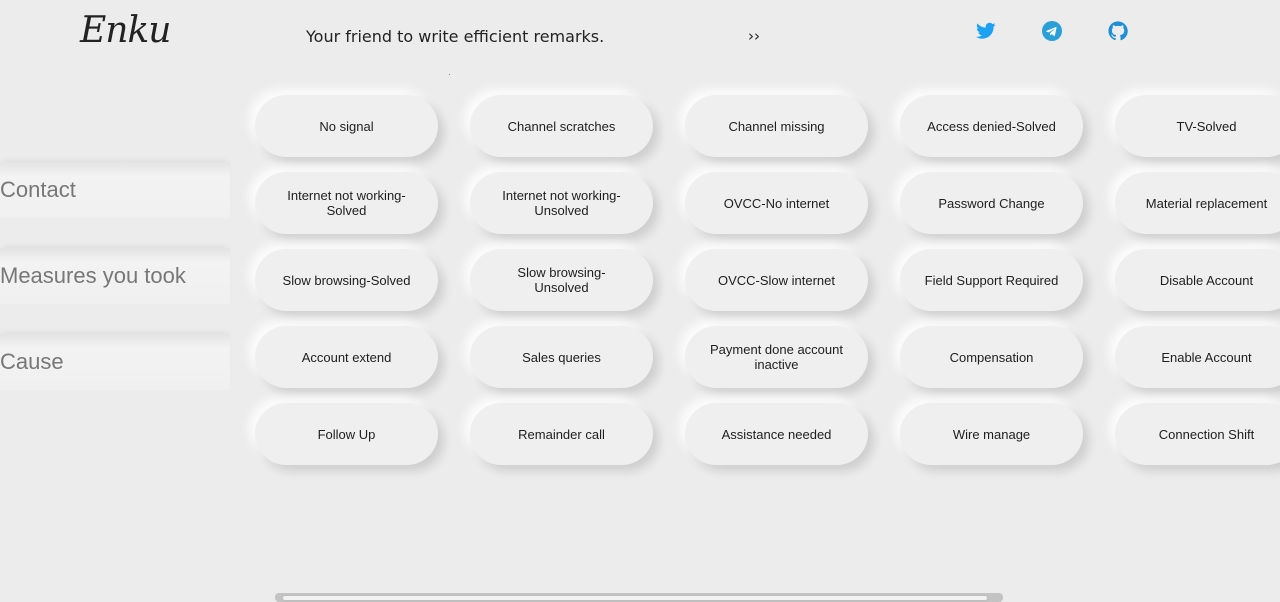  What do you see at coordinates (561, 280) in the screenshot?
I see `remark-button: Slow browsing-Unsolved` at bounding box center [561, 280].